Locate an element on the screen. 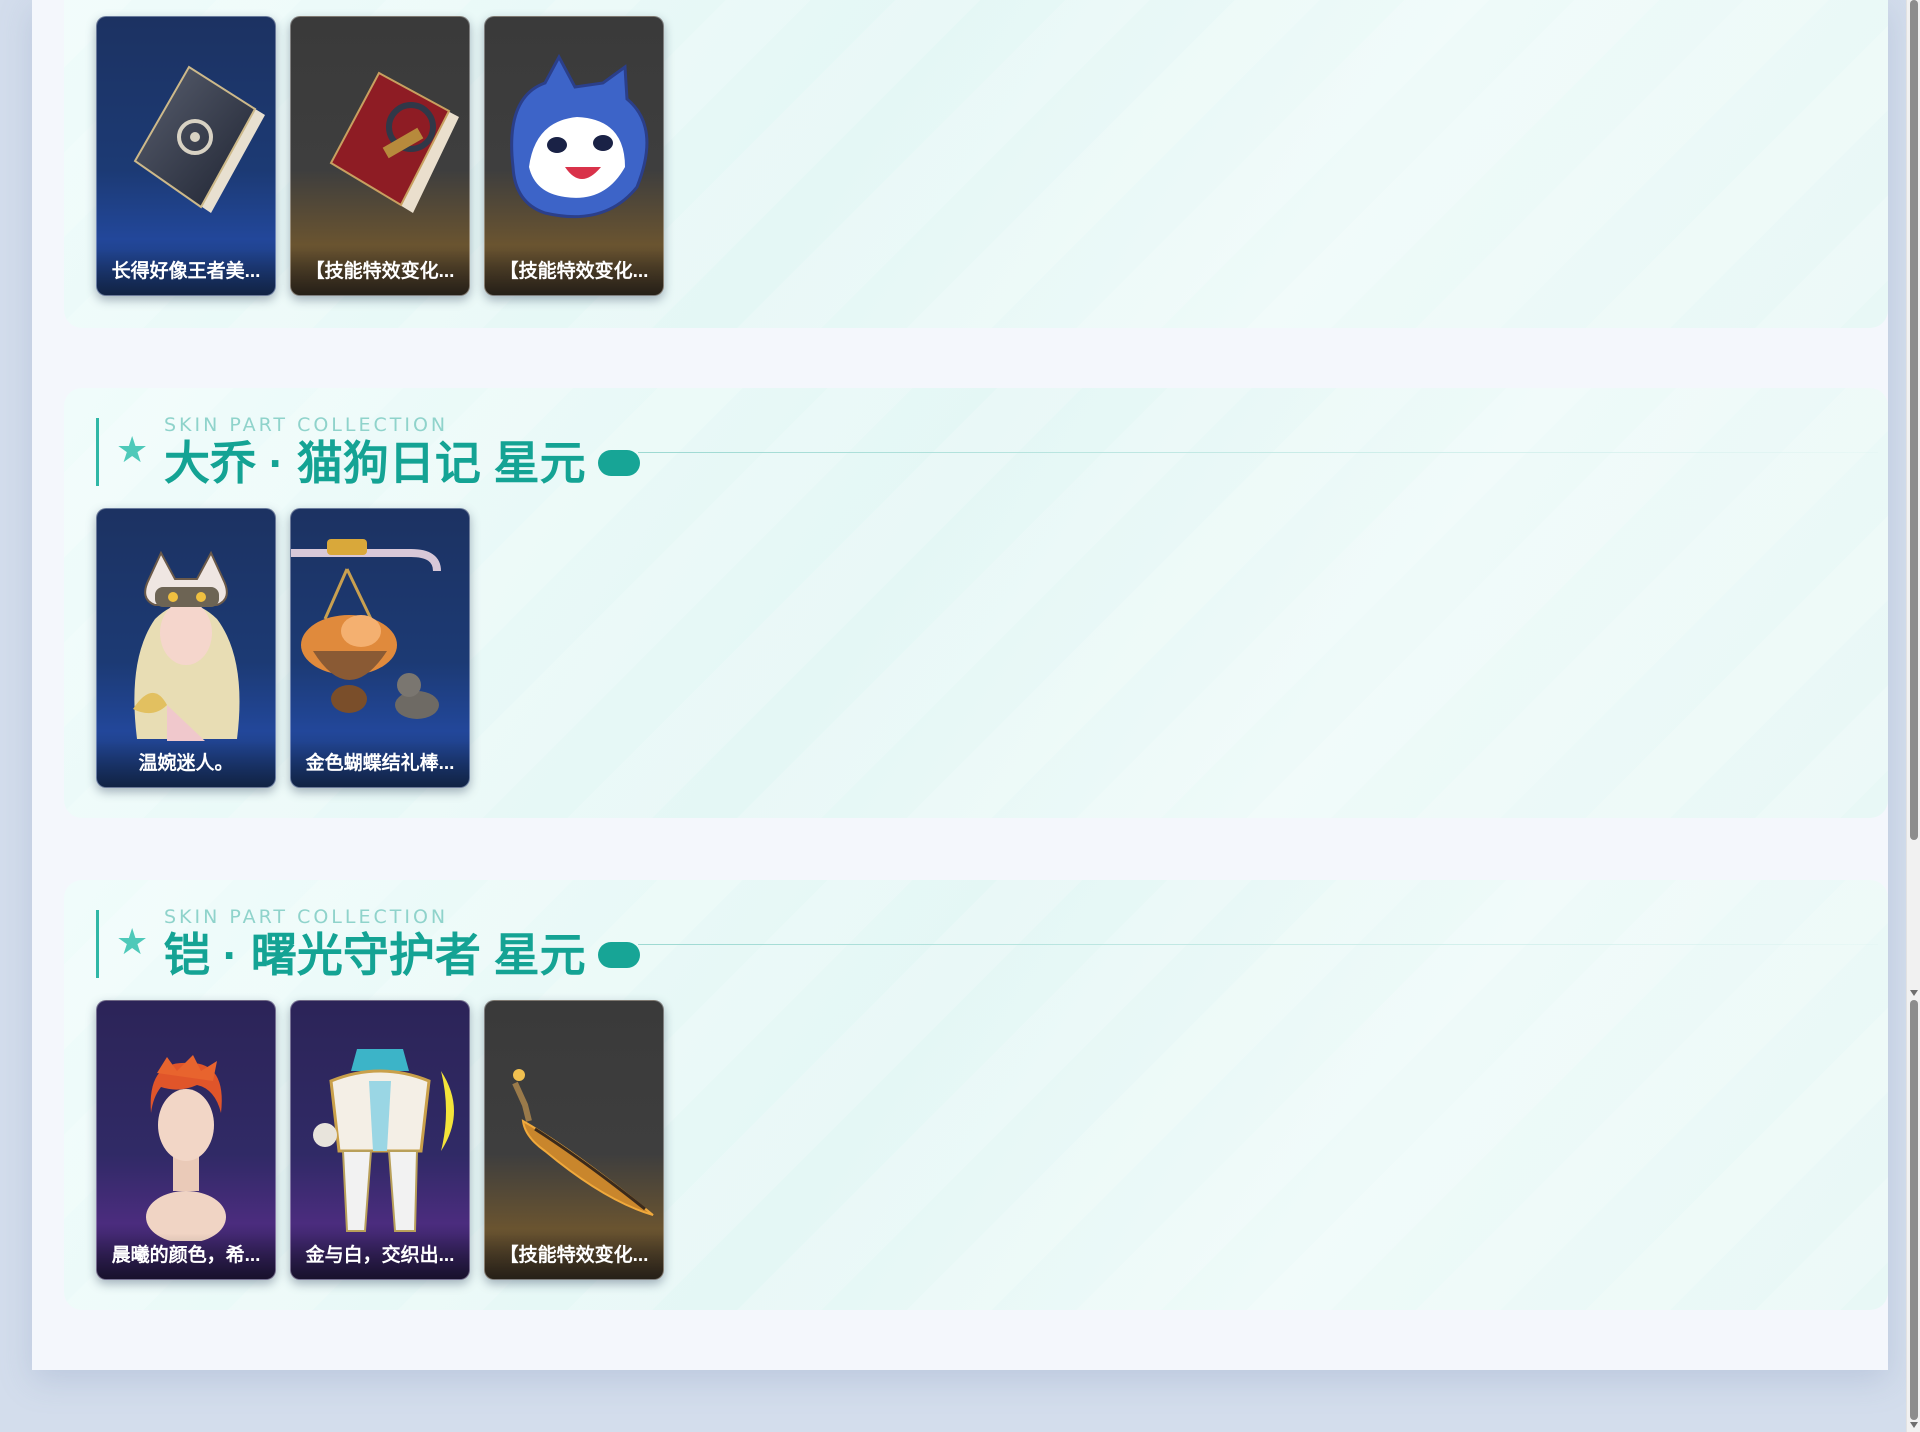 The image size is (1920, 1432). section-title-text: 大乔 · 猫狗日记 星元 is located at coordinates (375, 463).